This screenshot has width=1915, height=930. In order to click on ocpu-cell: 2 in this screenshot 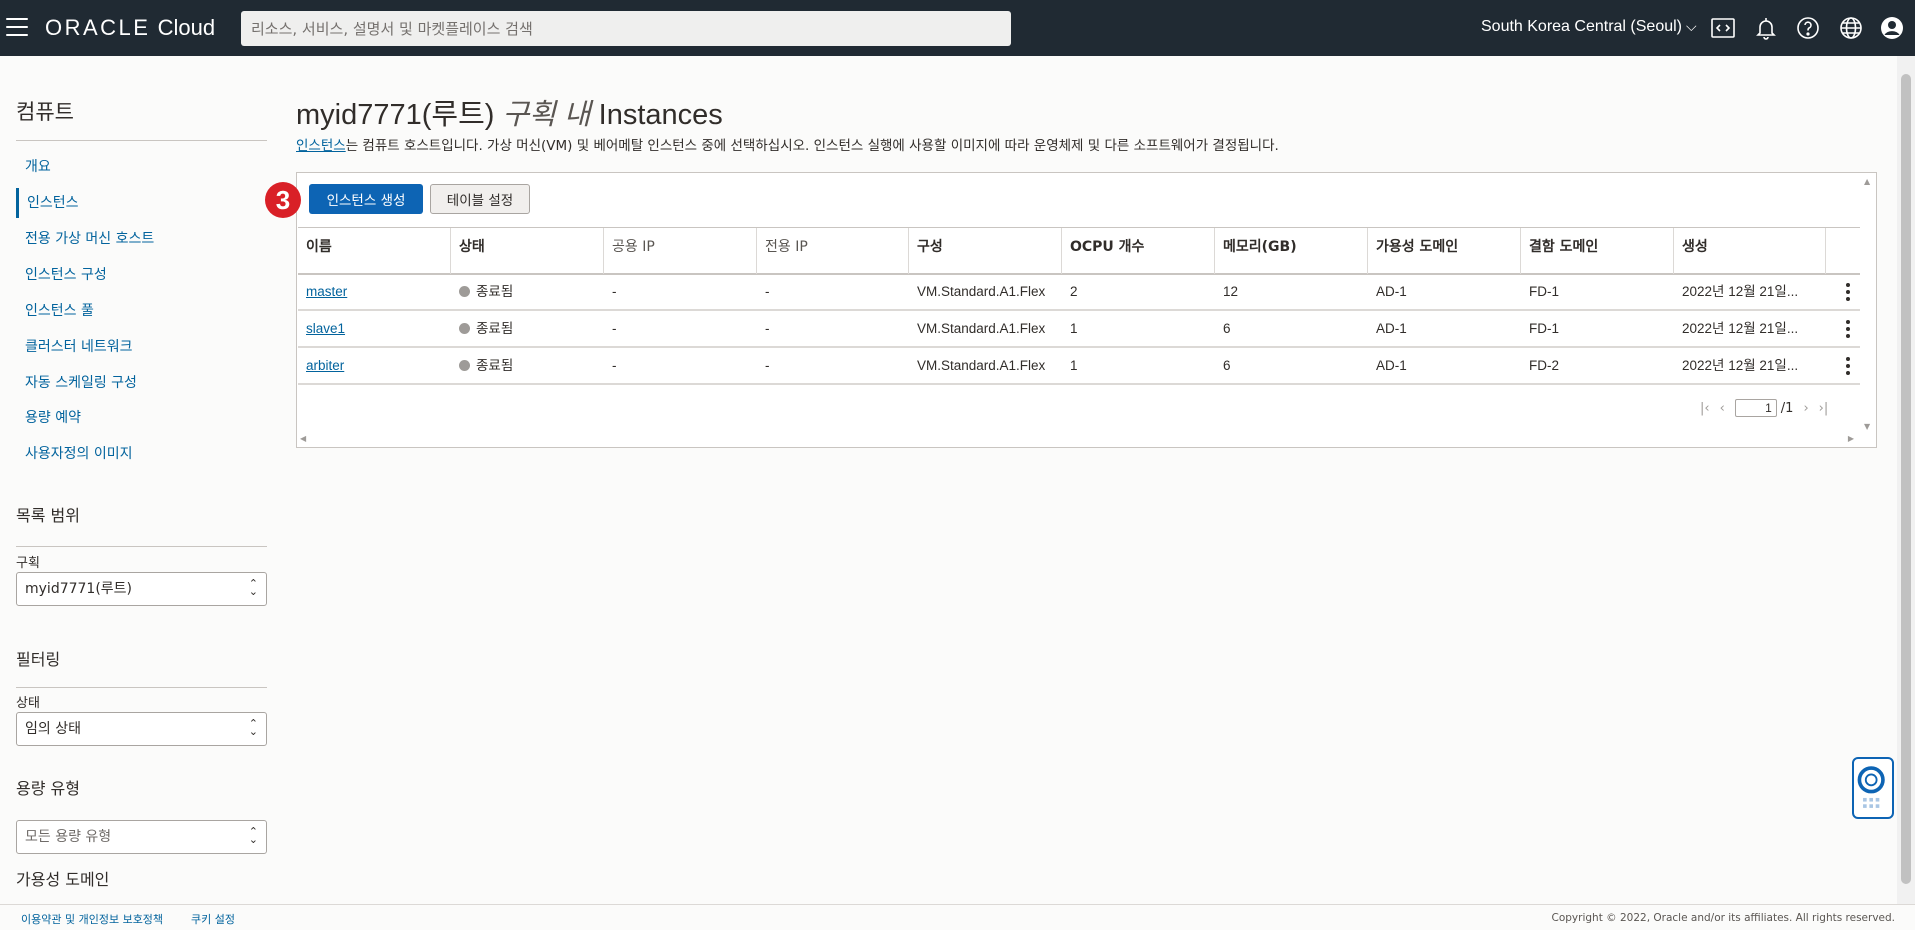, I will do `click(1074, 291)`.